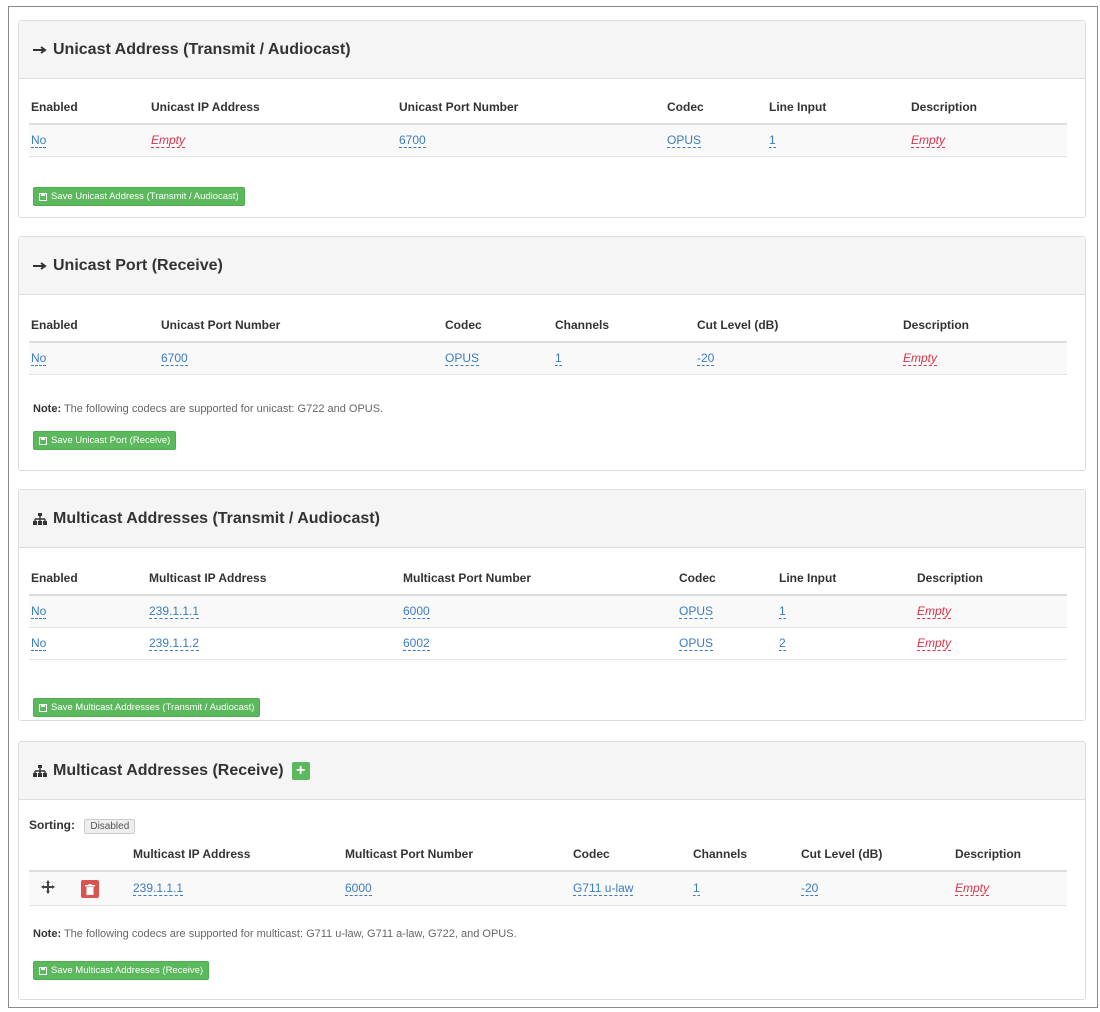 The width and height of the screenshot is (1100, 1012). I want to click on port-value: 6002, so click(416, 644).